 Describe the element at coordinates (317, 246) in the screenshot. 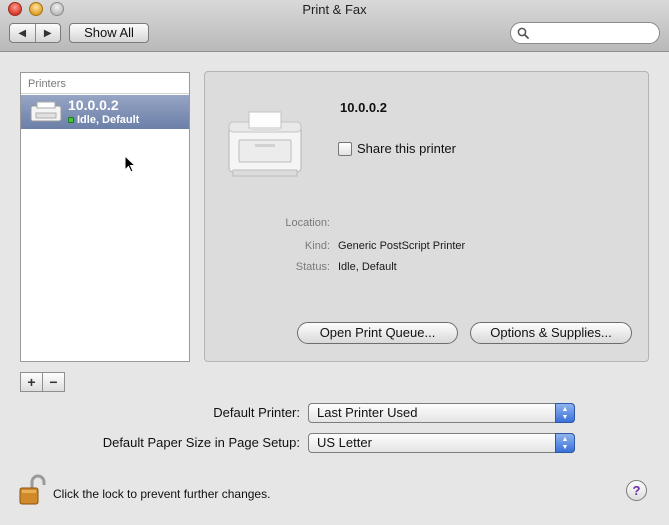

I see `kind-label: Kind:` at that location.